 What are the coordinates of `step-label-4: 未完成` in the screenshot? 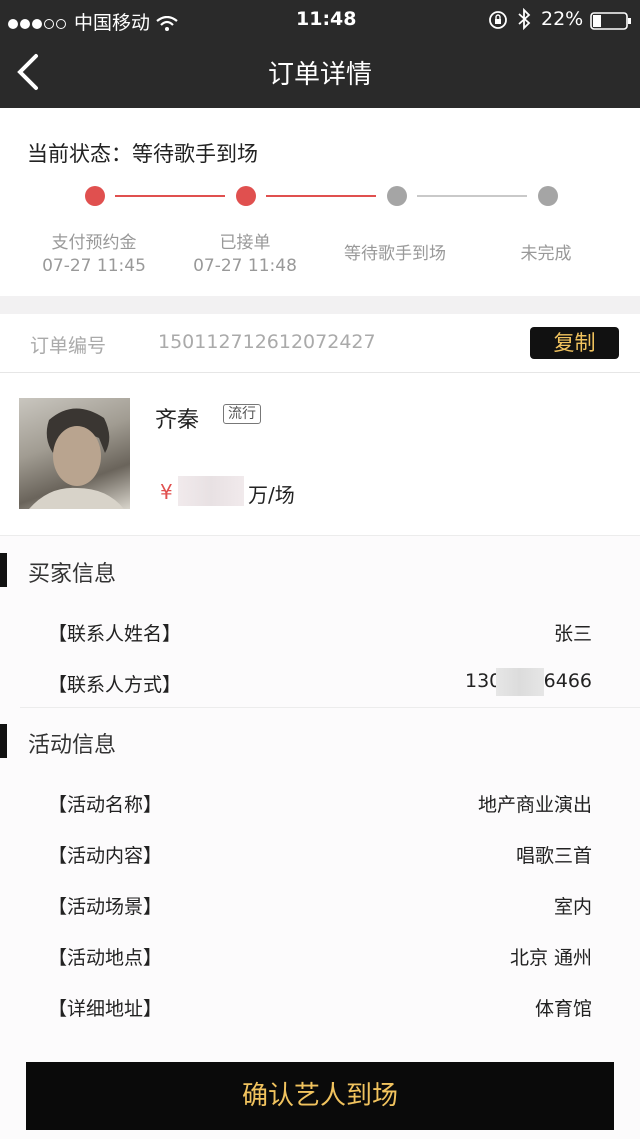 It's located at (546, 254).